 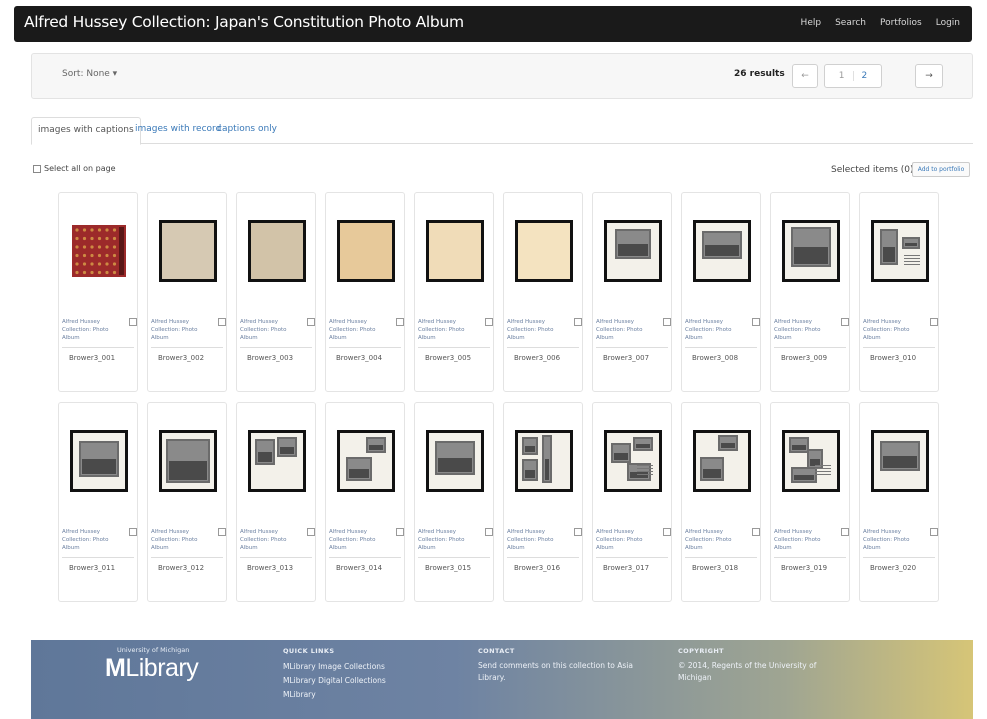 I want to click on contact-text-line-2: Library., so click(x=555, y=678).